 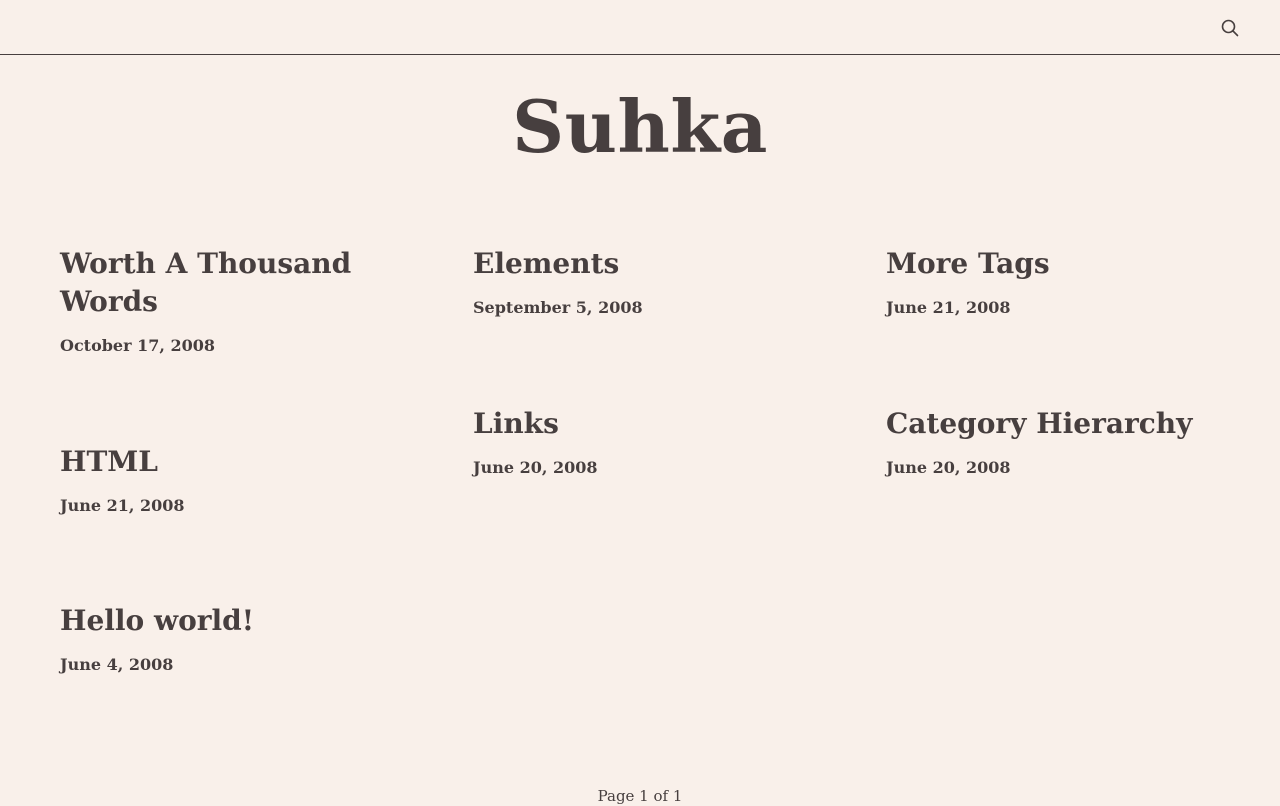 I want to click on post-card: Links June 20, 2008, so click(x=643, y=442).